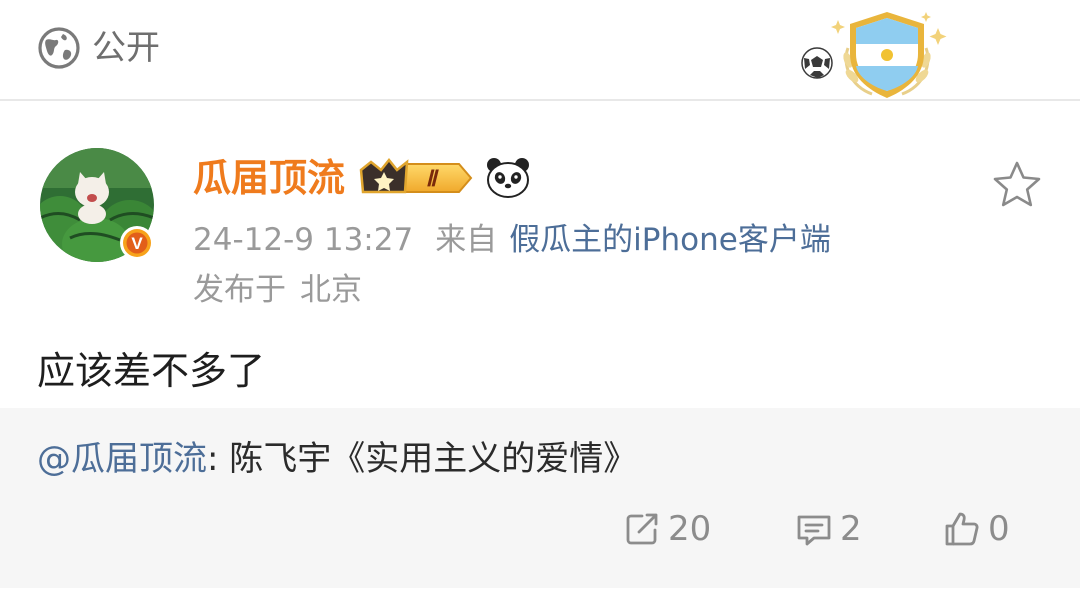 The height and width of the screenshot is (599, 1080). I want to click on post-meta: 24-12-9 13:27 来自 假瓜主的iPhone客户端, so click(512, 240).